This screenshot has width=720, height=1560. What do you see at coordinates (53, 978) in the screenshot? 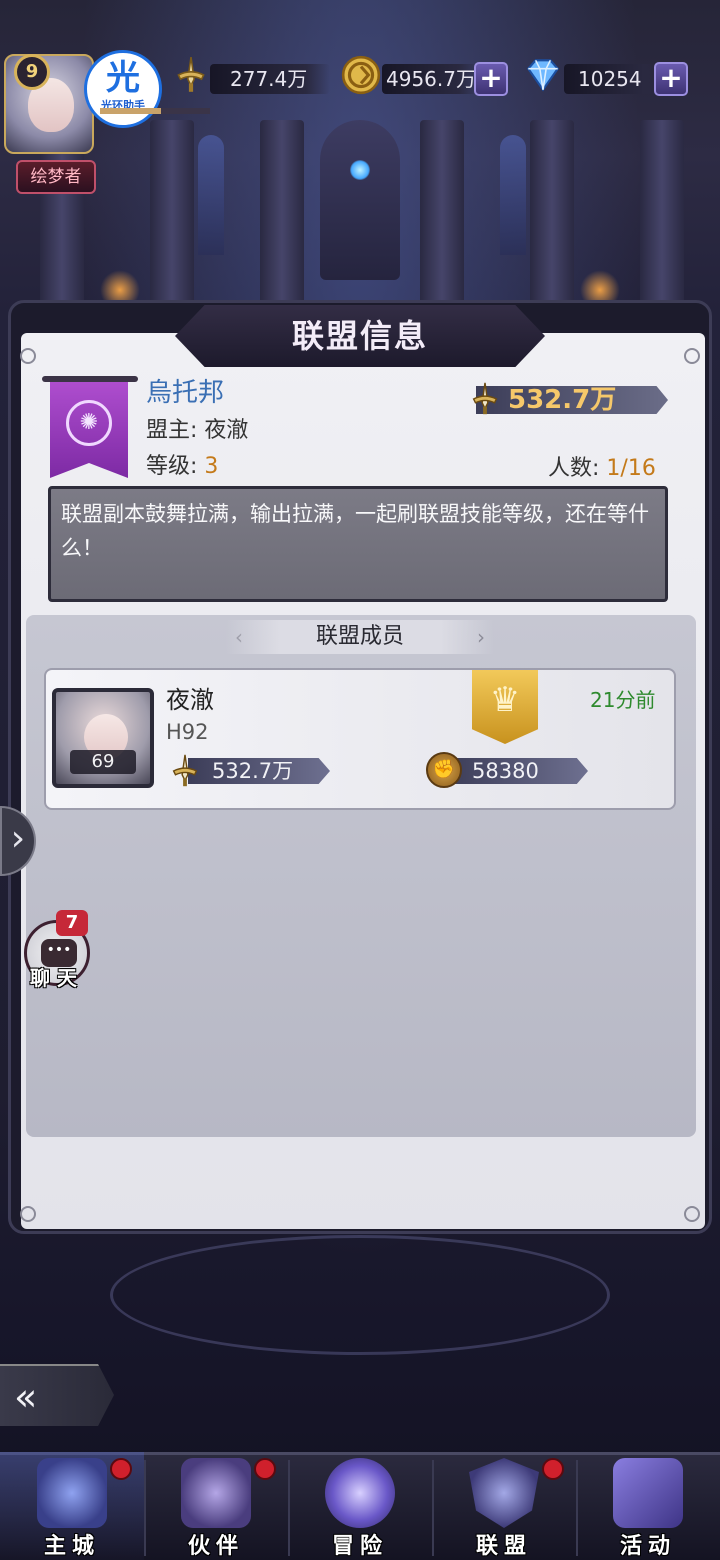
I see `chat-label: 聊 天` at bounding box center [53, 978].